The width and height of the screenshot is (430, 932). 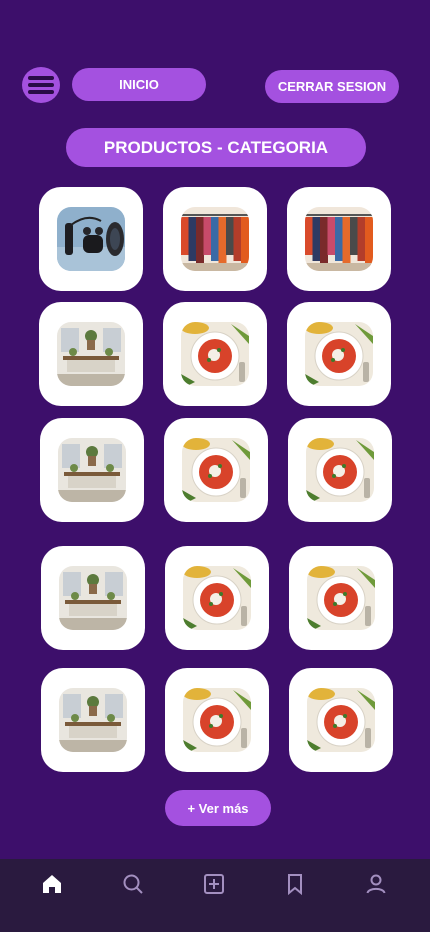 What do you see at coordinates (332, 86) in the screenshot?
I see `logout-button: CERRAR SESION` at bounding box center [332, 86].